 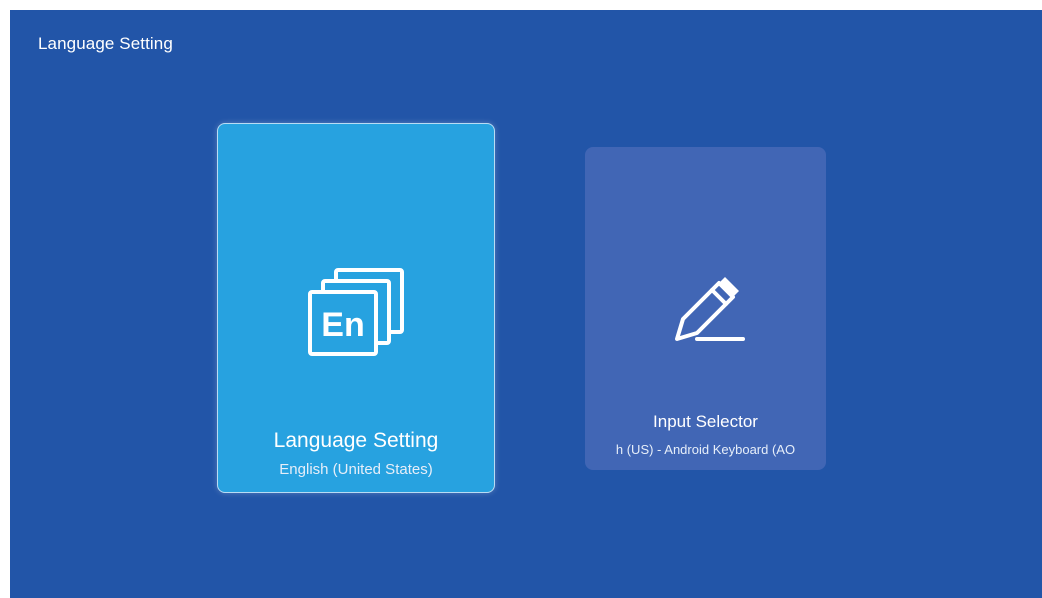 What do you see at coordinates (356, 469) in the screenshot?
I see `language-setting-card-value: English (United States)` at bounding box center [356, 469].